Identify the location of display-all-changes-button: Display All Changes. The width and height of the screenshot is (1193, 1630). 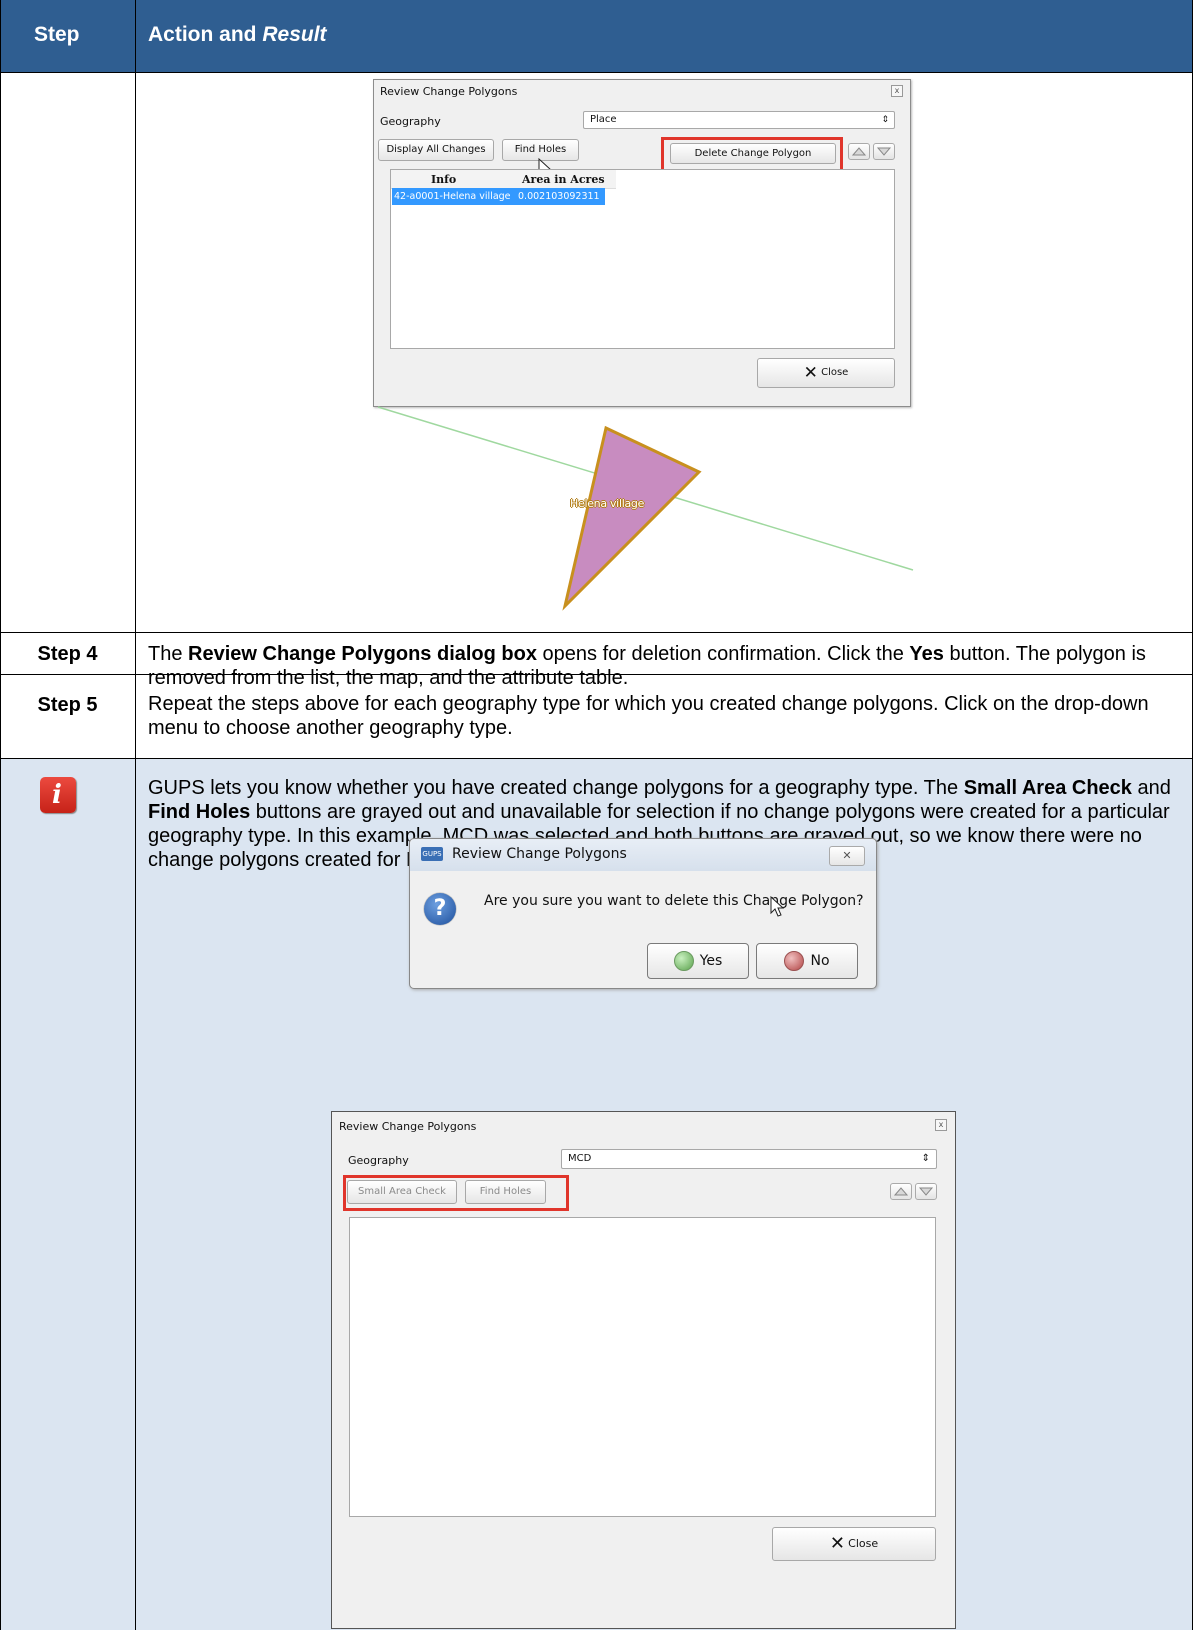
(436, 150).